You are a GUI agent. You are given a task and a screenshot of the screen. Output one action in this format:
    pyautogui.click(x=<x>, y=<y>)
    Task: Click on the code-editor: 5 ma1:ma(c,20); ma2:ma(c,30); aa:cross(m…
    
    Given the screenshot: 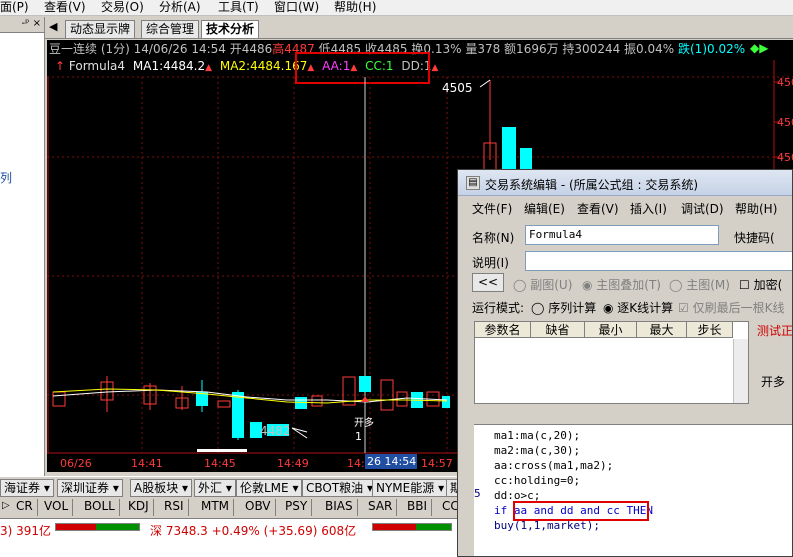 What is the action you would take?
    pyautogui.click(x=633, y=490)
    